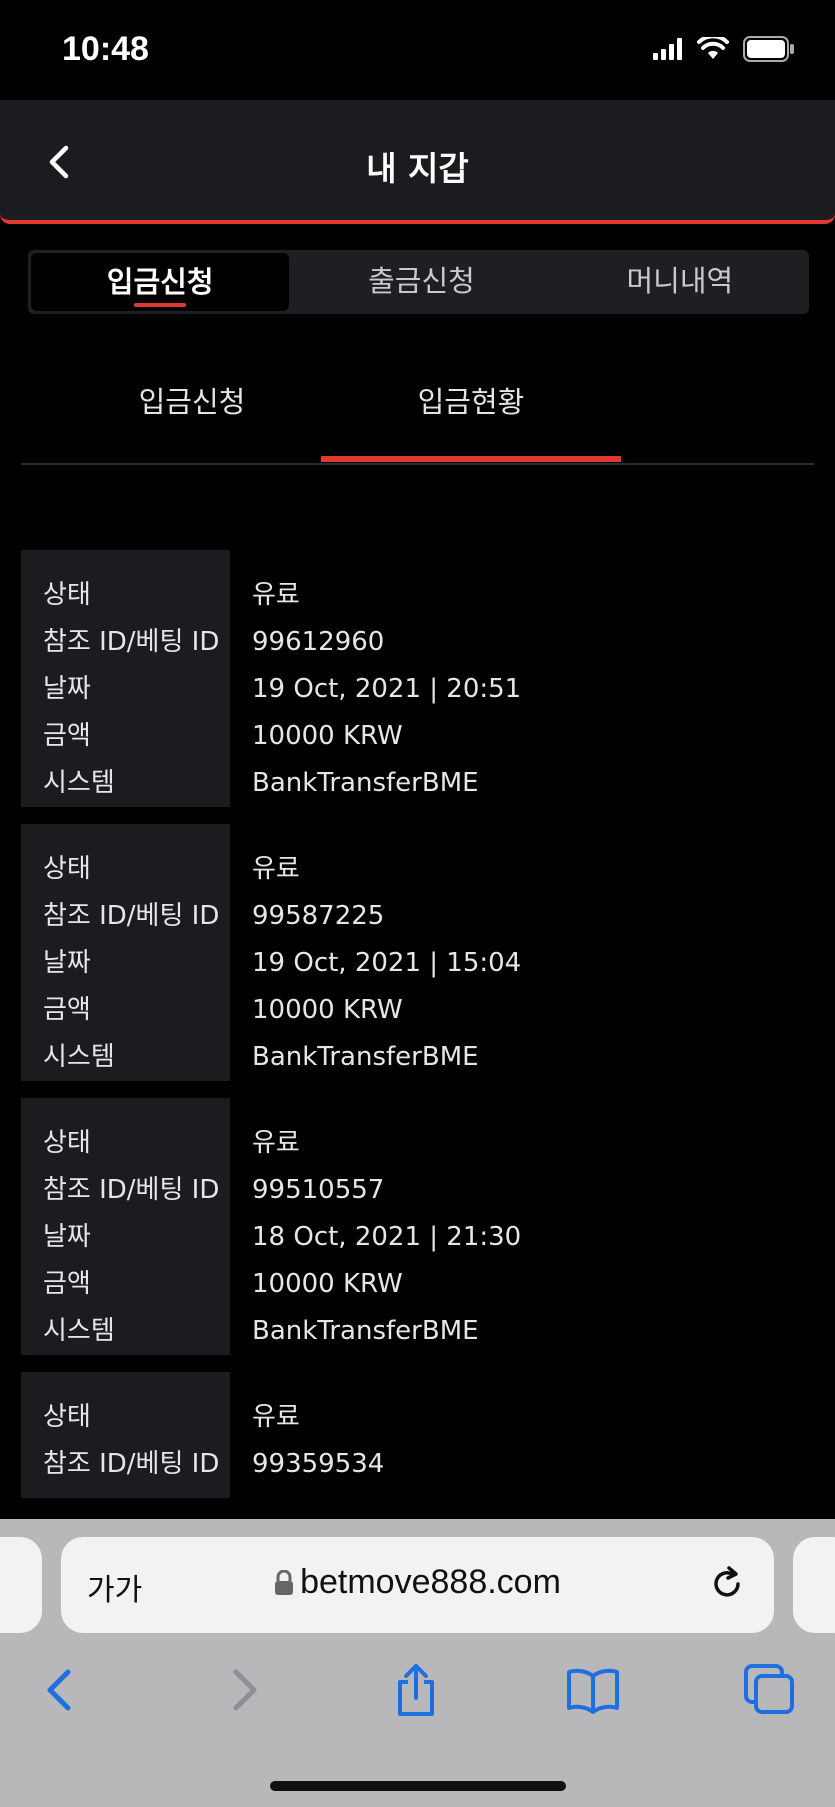  I want to click on signal-icon, so click(667, 49).